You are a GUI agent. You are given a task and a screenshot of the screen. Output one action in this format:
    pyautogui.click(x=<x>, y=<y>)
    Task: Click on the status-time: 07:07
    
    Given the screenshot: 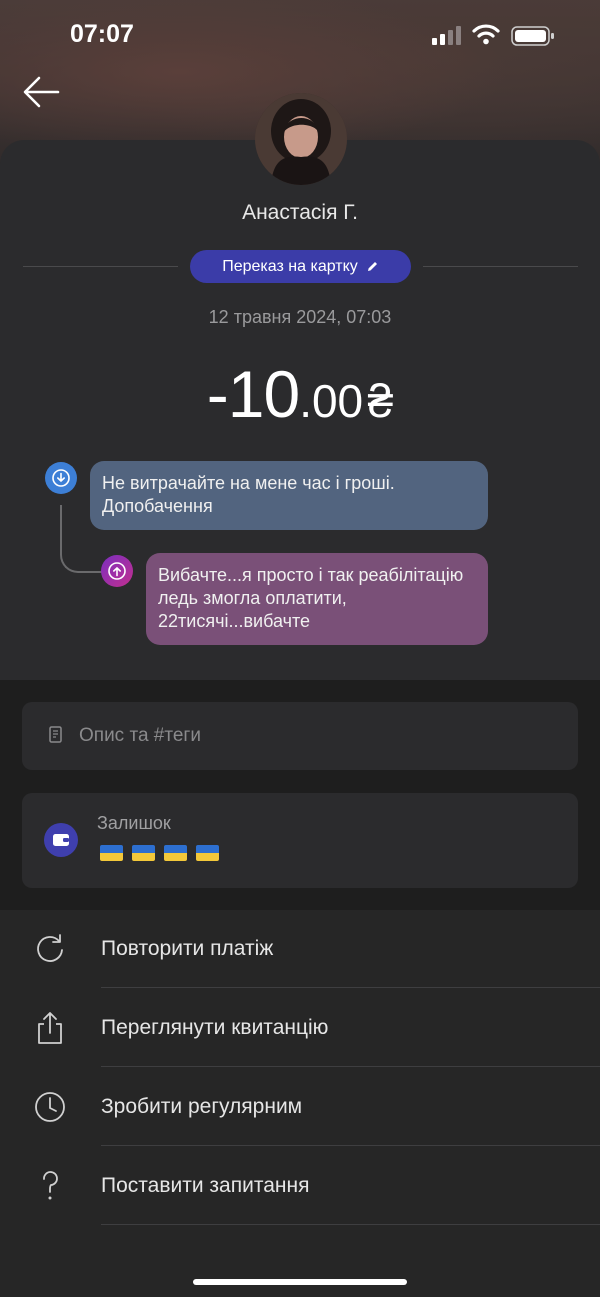 What is the action you would take?
    pyautogui.click(x=102, y=34)
    